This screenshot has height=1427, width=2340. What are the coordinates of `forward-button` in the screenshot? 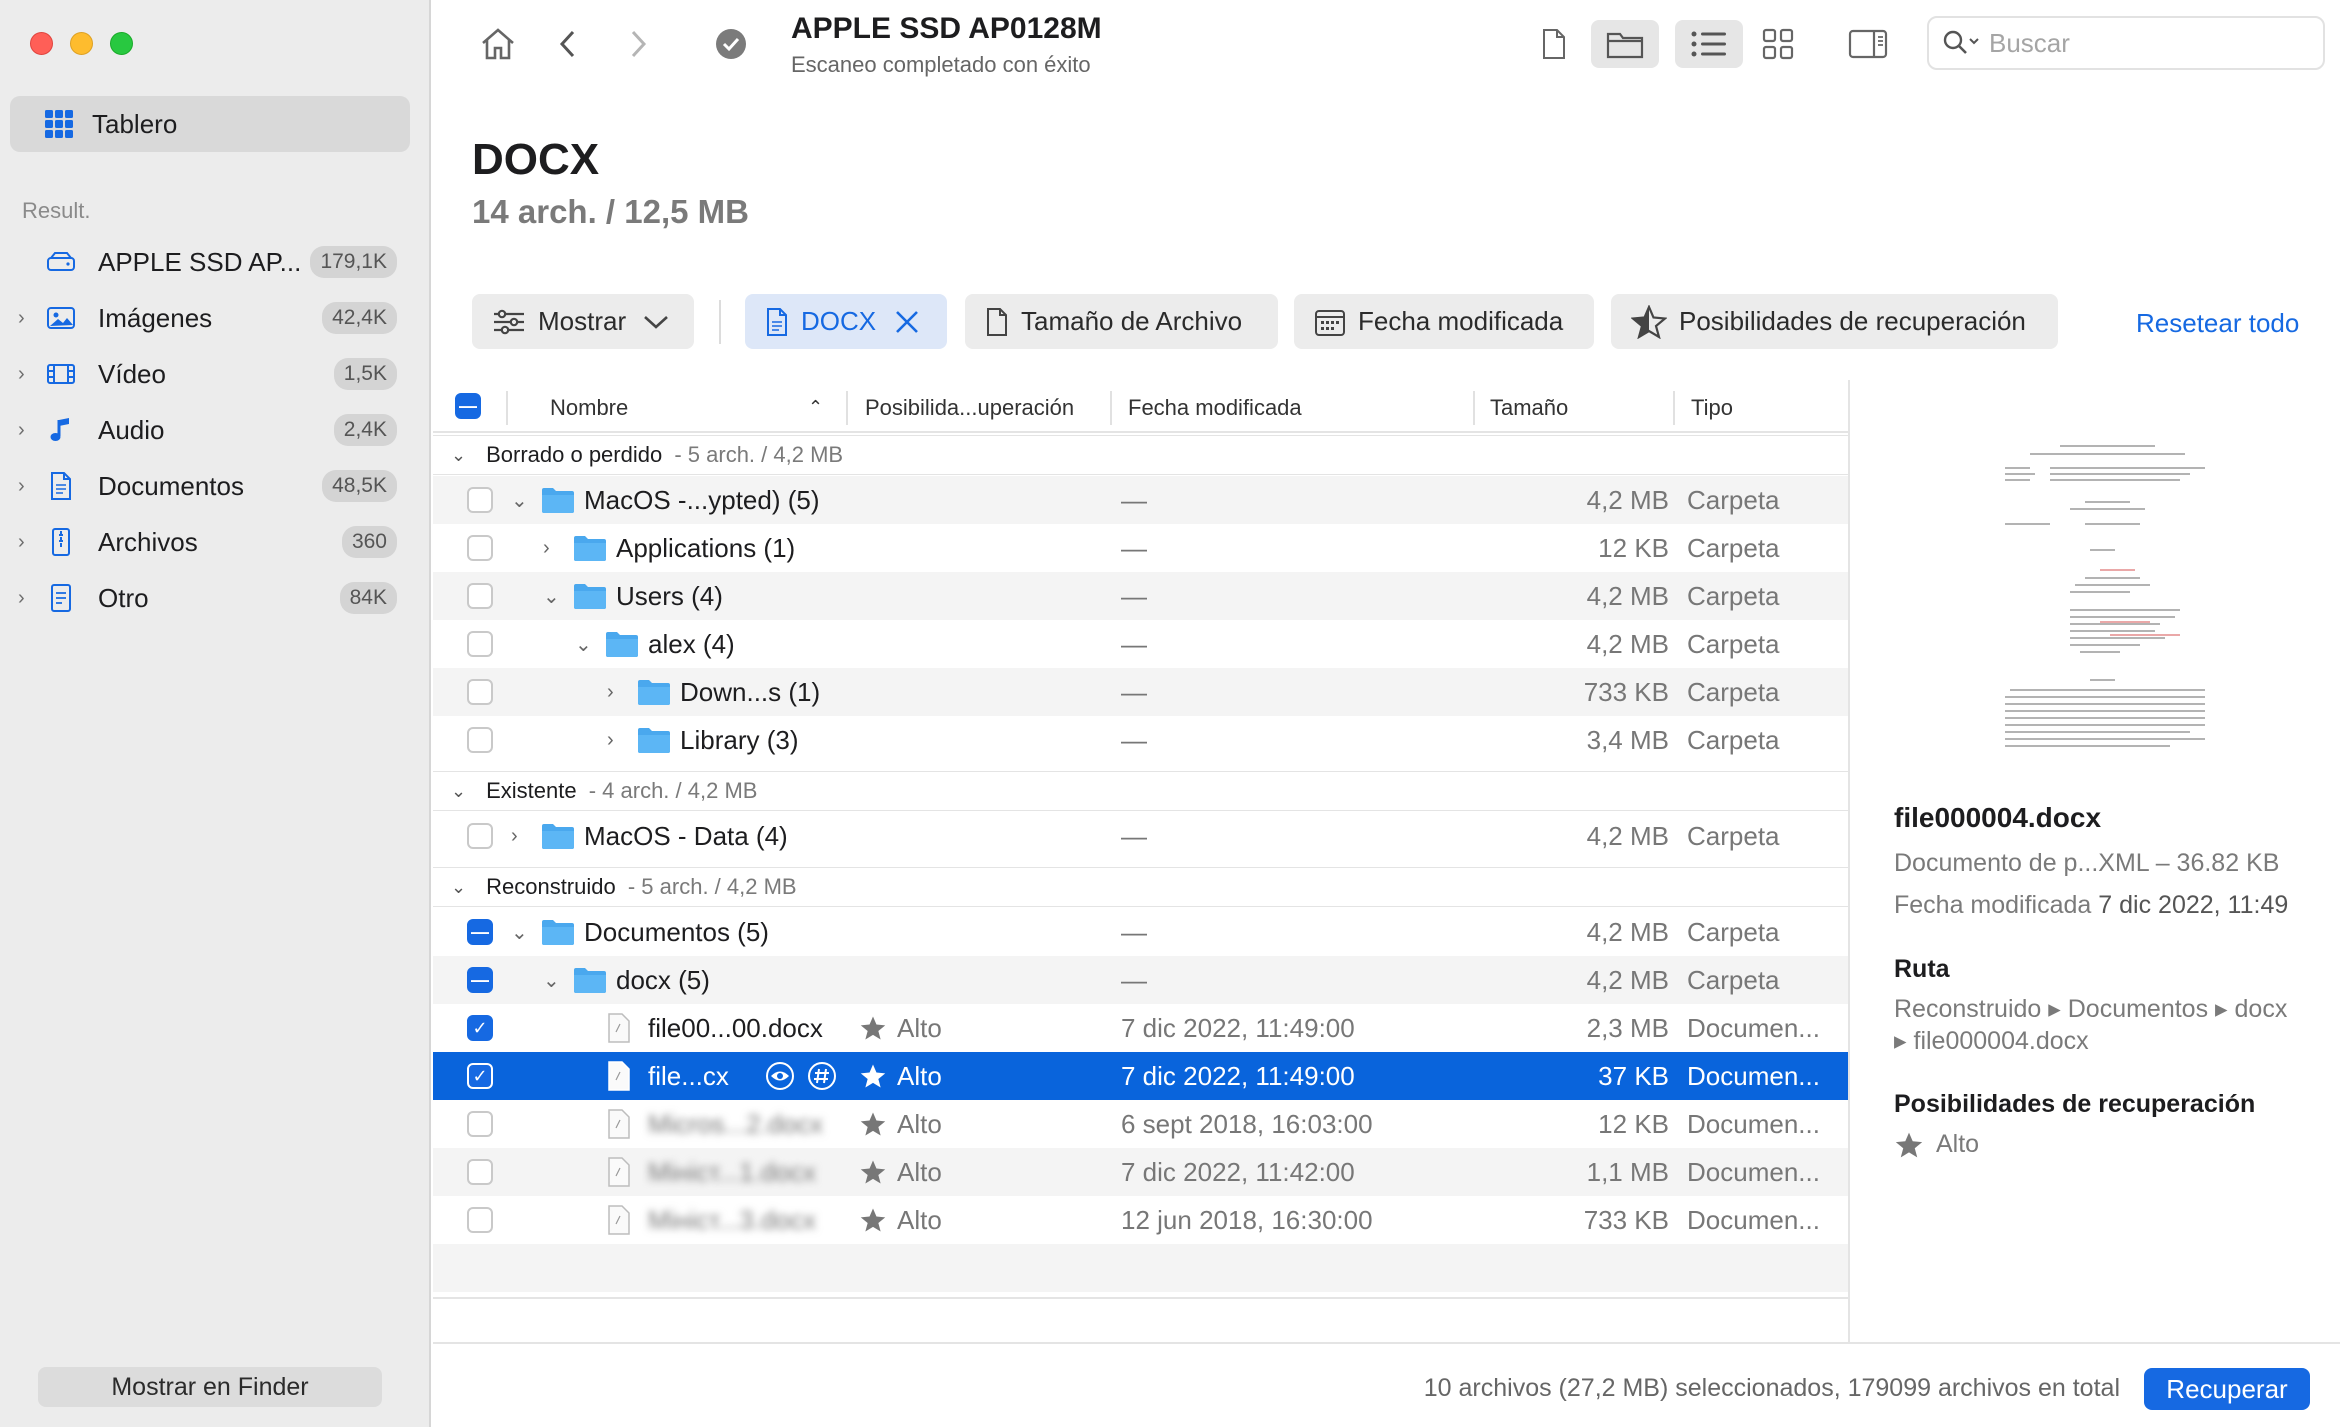 It's located at (638, 44).